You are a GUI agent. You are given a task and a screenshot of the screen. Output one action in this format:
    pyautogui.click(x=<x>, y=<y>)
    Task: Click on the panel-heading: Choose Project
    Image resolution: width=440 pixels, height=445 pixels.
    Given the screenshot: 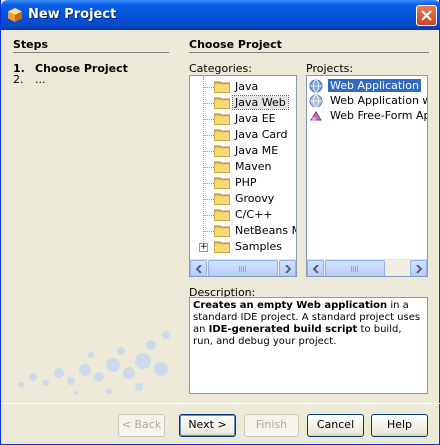 What is the action you would take?
    pyautogui.click(x=235, y=44)
    